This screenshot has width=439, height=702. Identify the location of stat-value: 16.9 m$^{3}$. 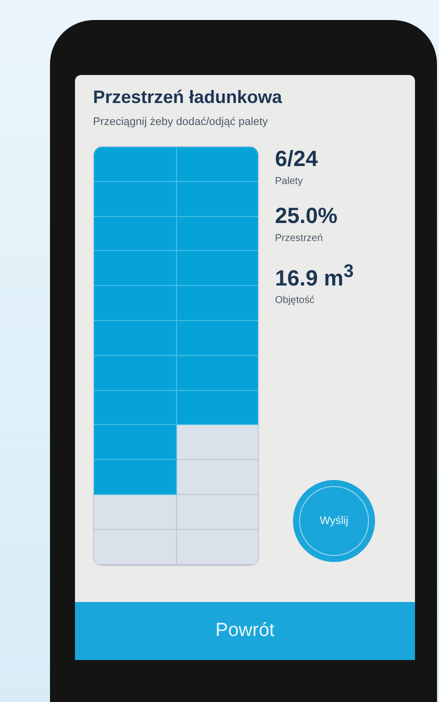
(315, 276).